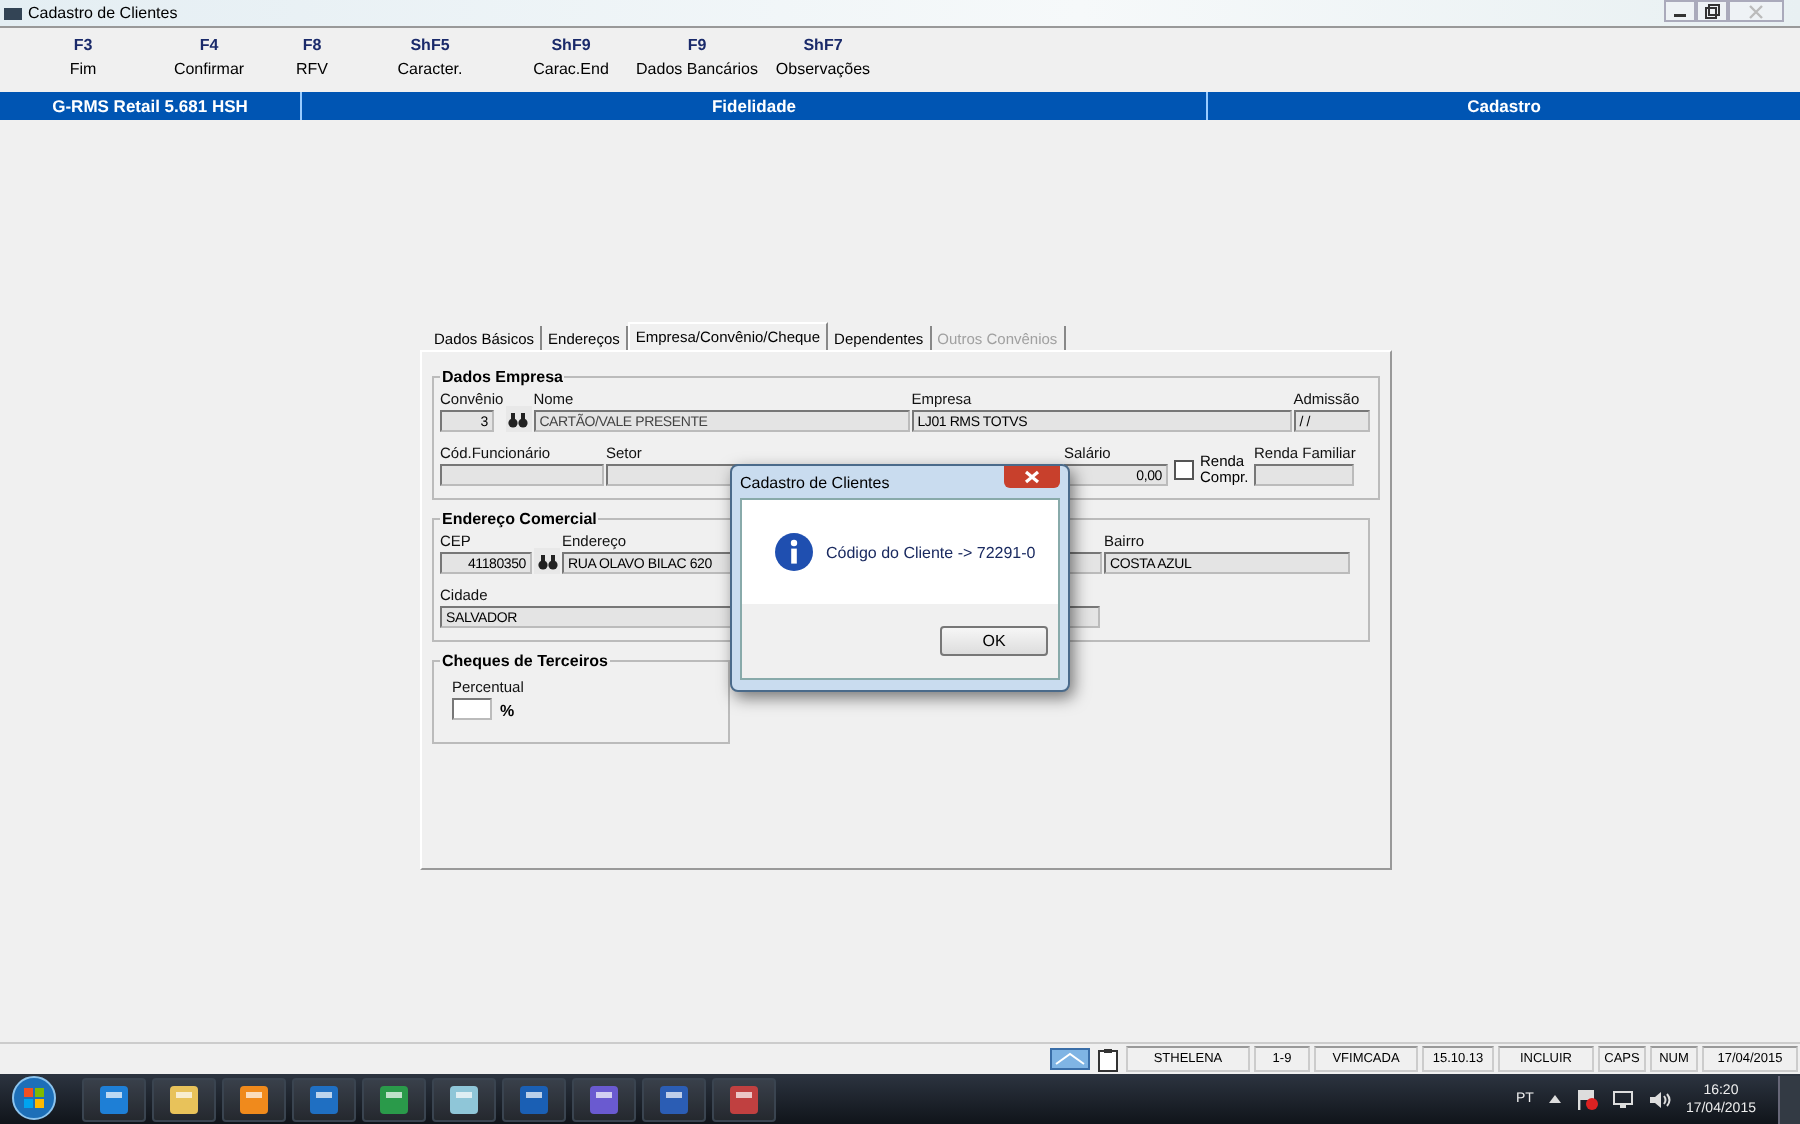 The width and height of the screenshot is (1800, 1124). Describe the element at coordinates (1554, 1099) in the screenshot. I see `caret-icon` at that location.